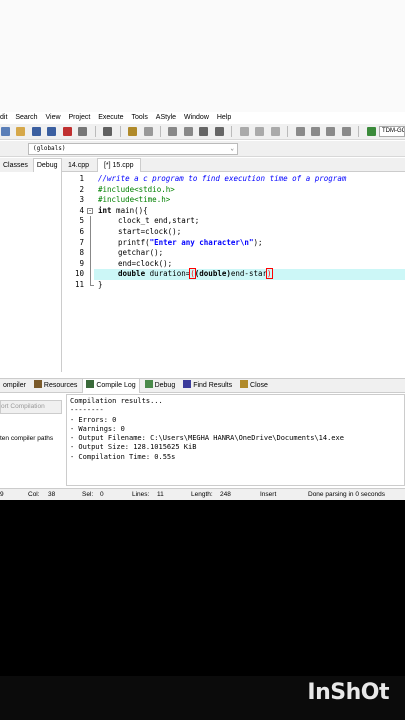 This screenshot has width=405, height=720. What do you see at coordinates (47, 165) in the screenshot?
I see `tab-debug: Debug` at bounding box center [47, 165].